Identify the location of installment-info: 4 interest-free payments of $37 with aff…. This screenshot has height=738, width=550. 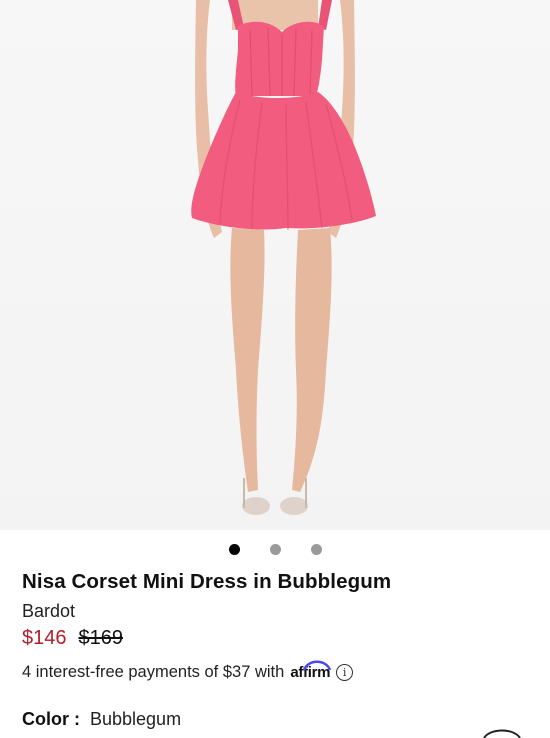
(188, 671).